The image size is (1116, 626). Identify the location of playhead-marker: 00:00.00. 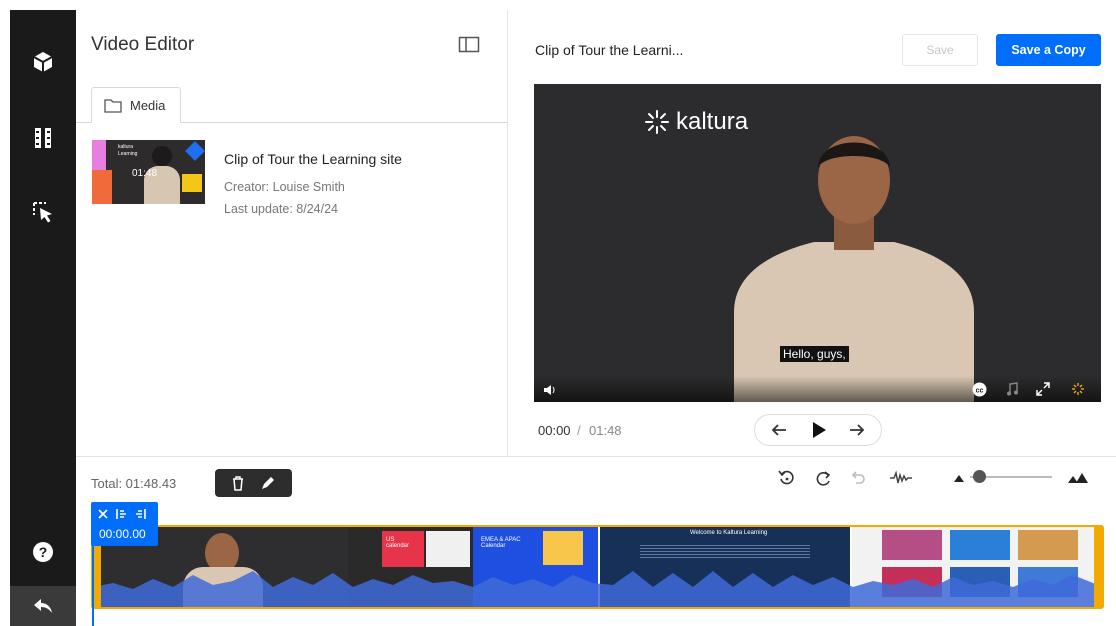
(124, 524).